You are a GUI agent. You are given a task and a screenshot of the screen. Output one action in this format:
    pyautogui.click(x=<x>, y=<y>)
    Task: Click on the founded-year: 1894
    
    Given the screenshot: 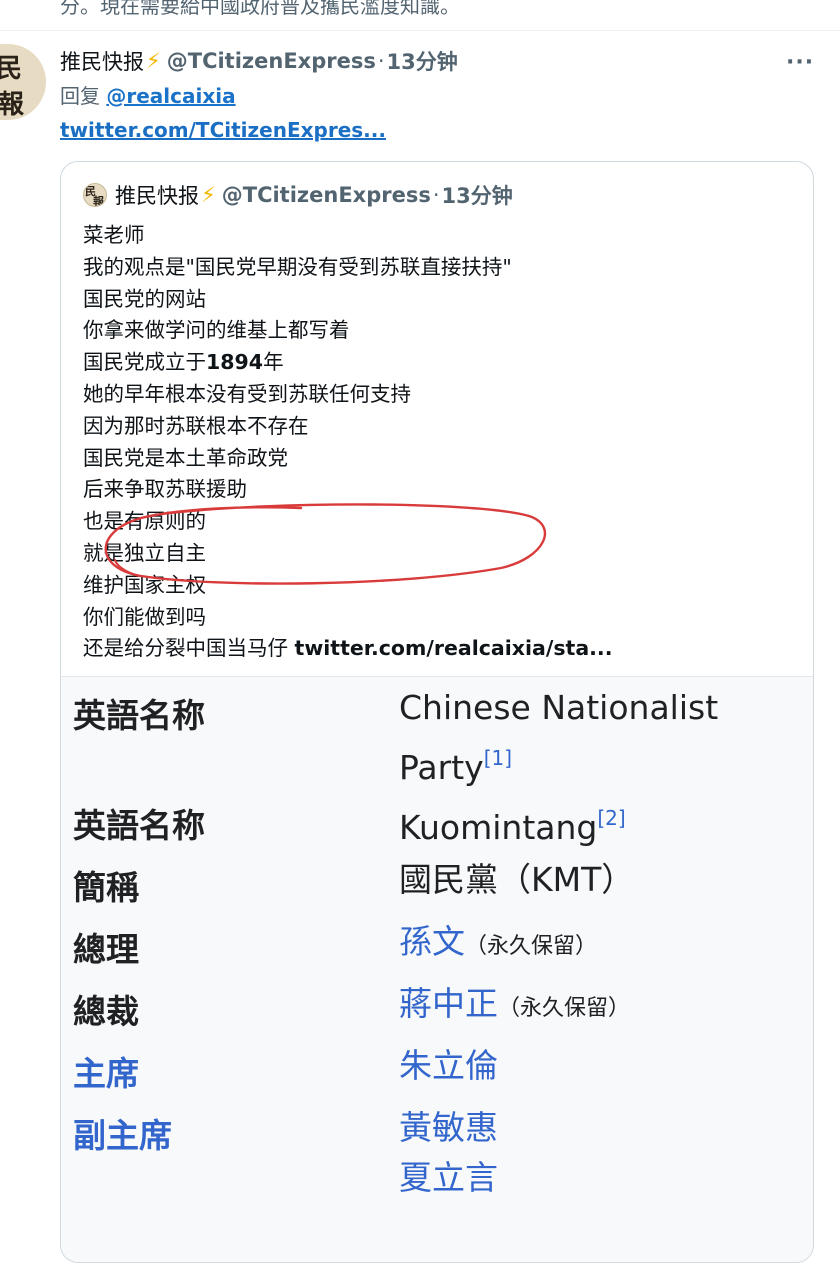 What is the action you would take?
    pyautogui.click(x=235, y=362)
    